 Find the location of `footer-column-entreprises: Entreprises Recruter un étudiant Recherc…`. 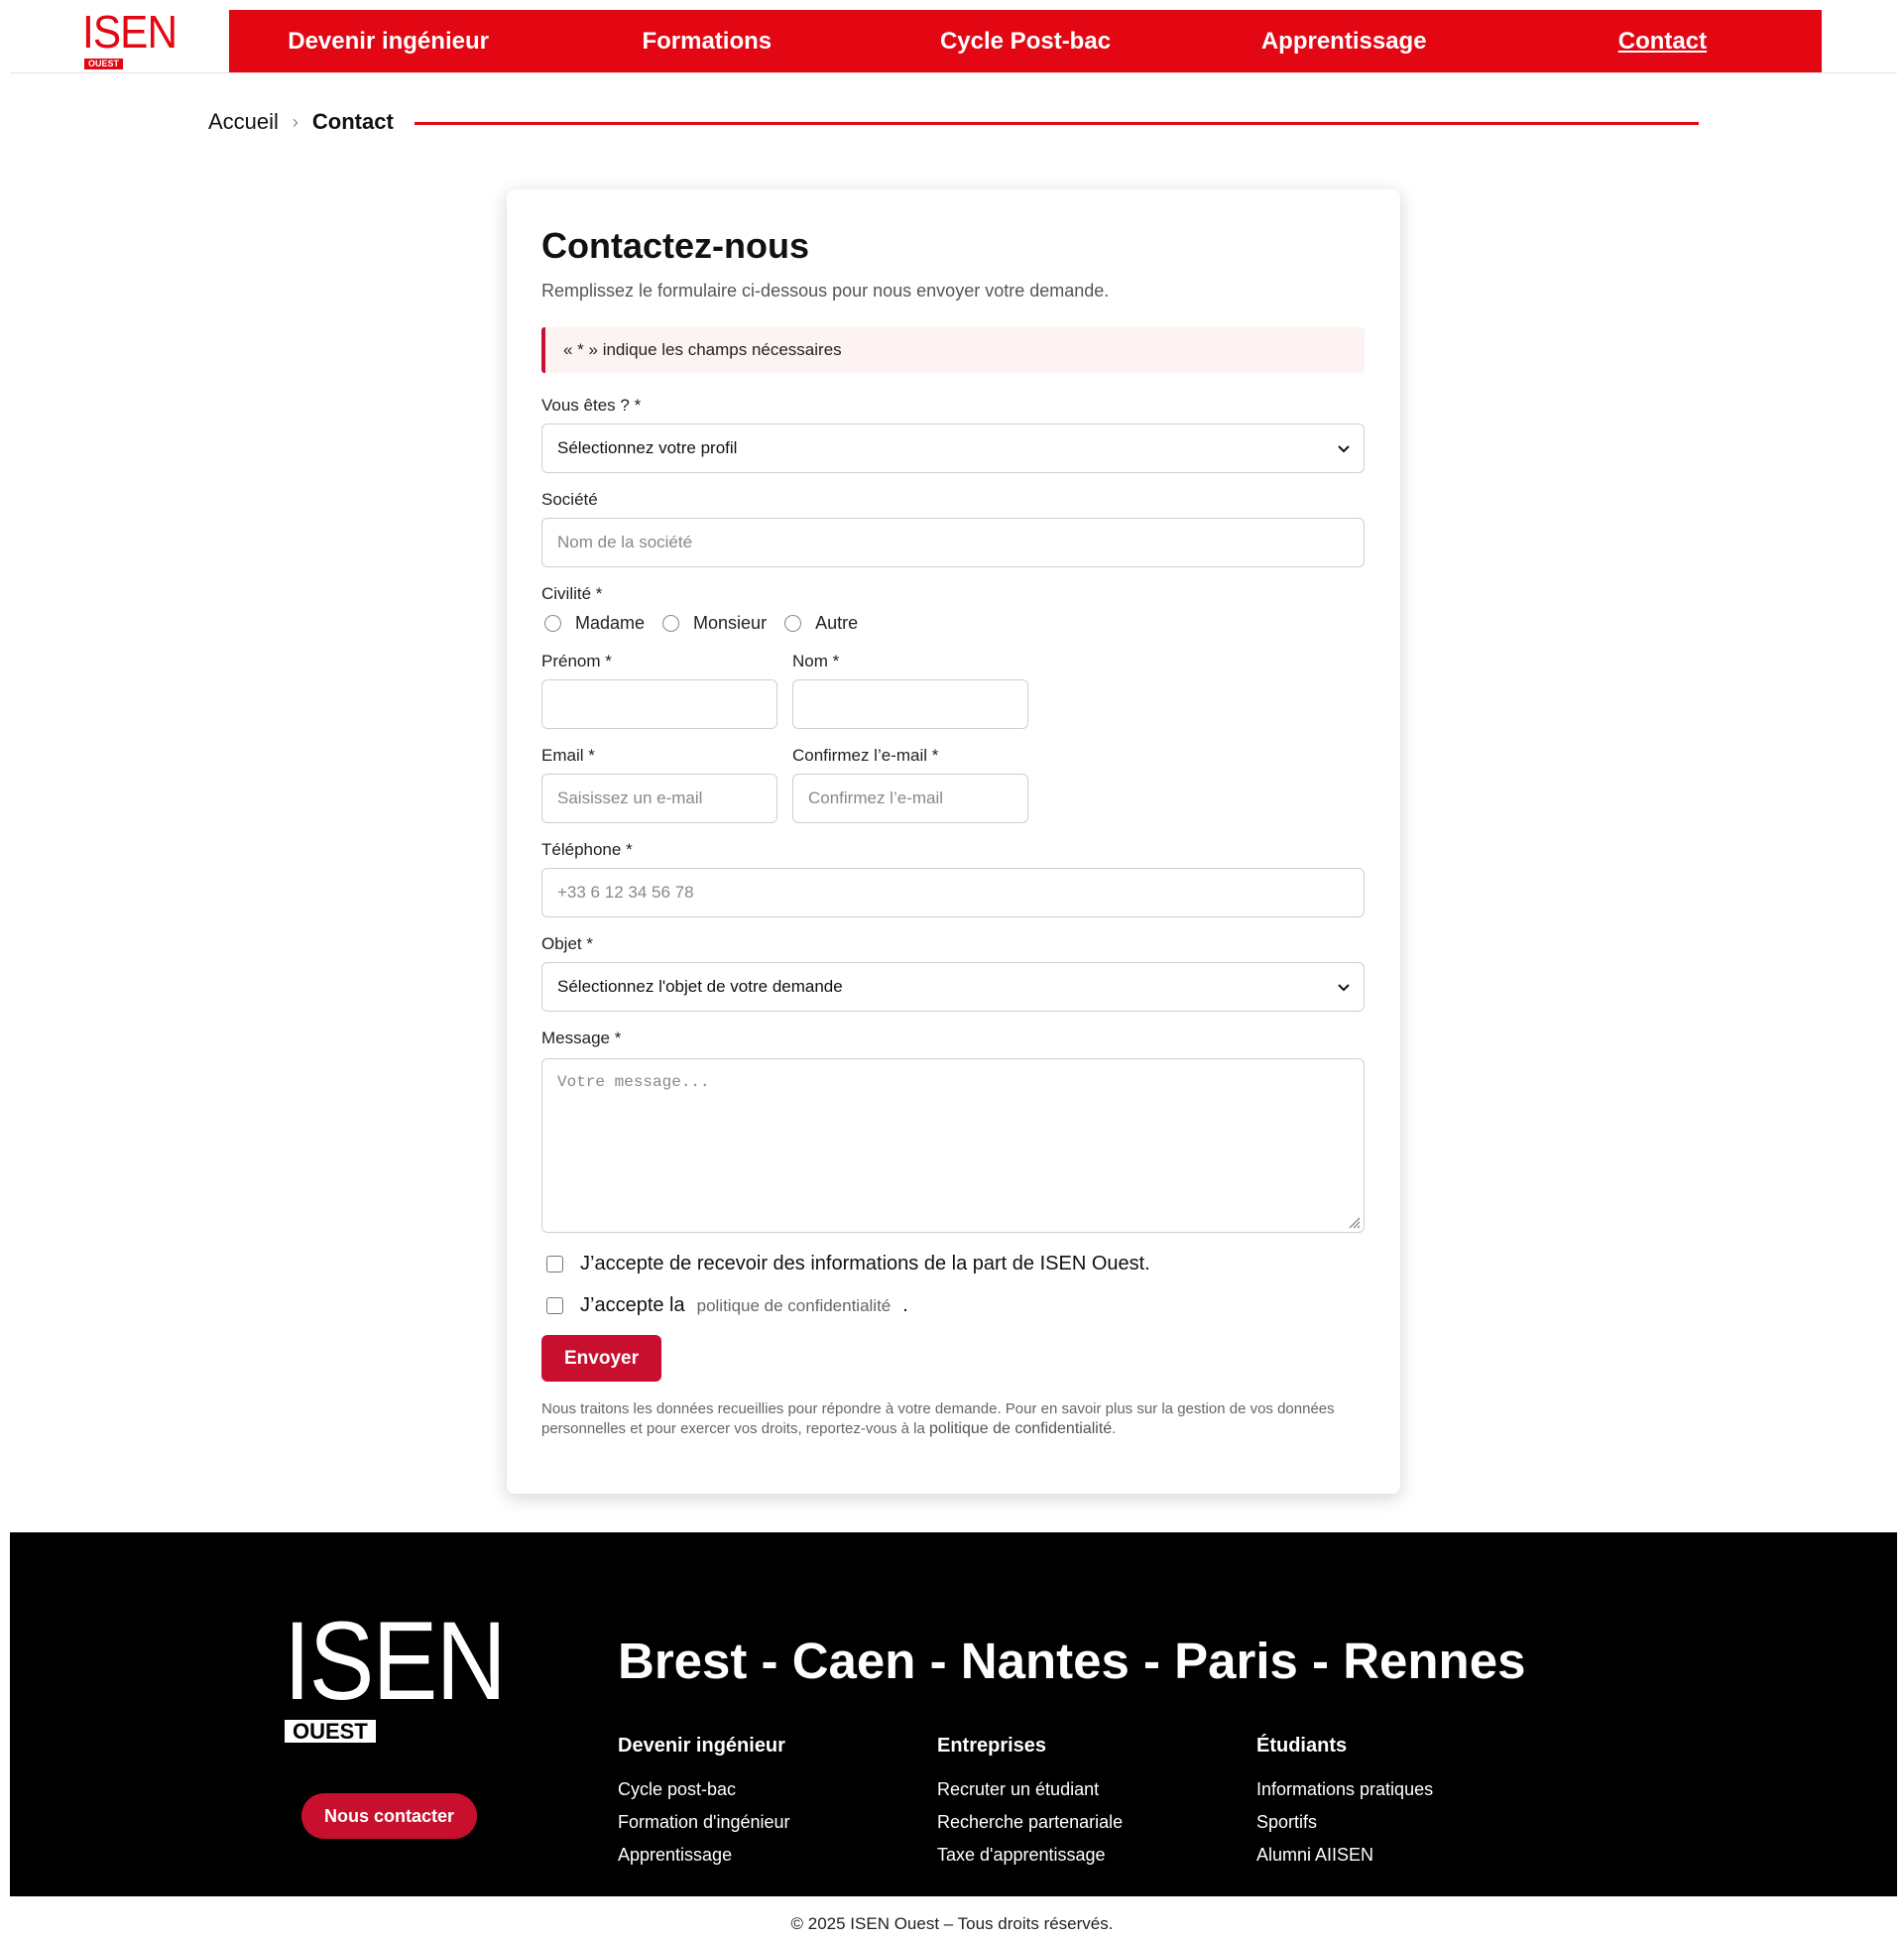

footer-column-entreprises: Entreprises Recruter un étudiant Recherc… is located at coordinates (1030, 1803).